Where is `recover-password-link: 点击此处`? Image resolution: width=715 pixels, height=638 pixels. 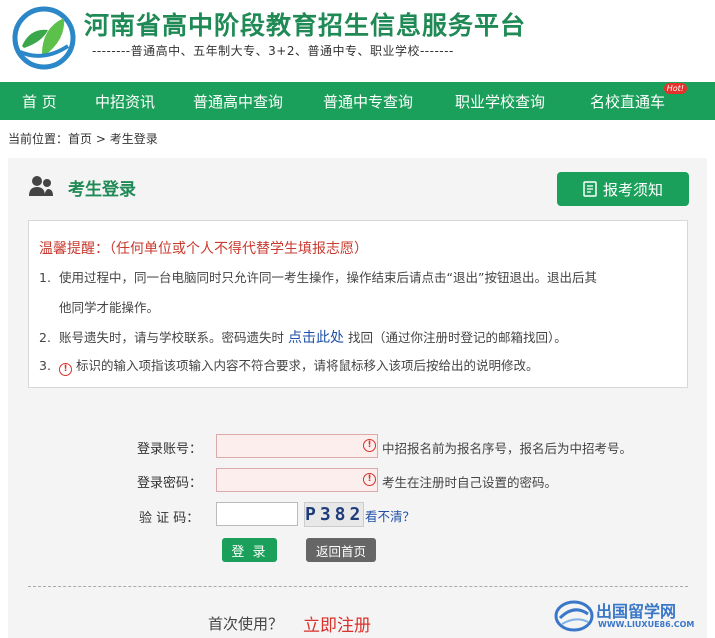 recover-password-link: 点击此处 is located at coordinates (316, 338).